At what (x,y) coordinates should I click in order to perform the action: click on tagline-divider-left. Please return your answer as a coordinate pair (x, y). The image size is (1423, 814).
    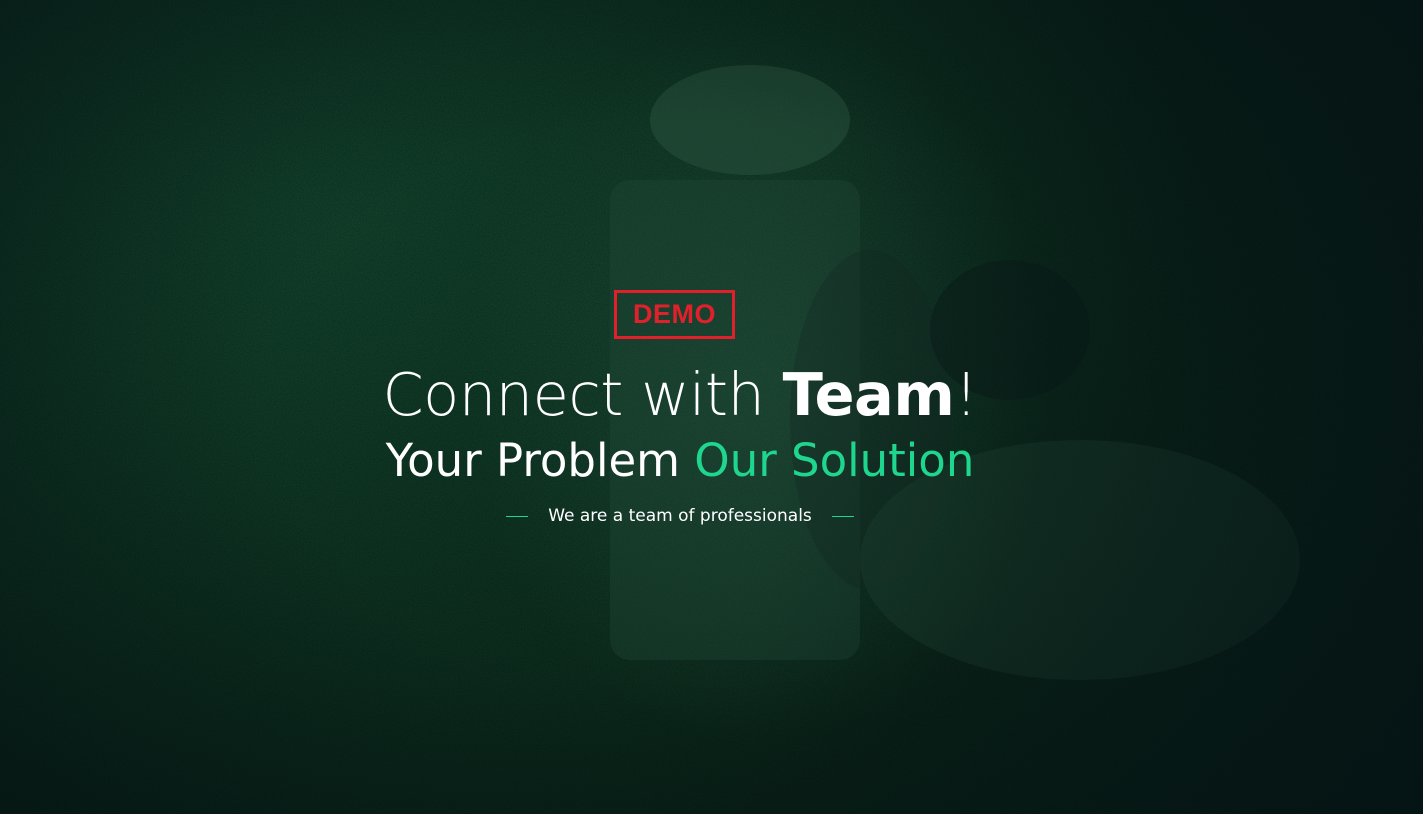
    Looking at the image, I should click on (517, 516).